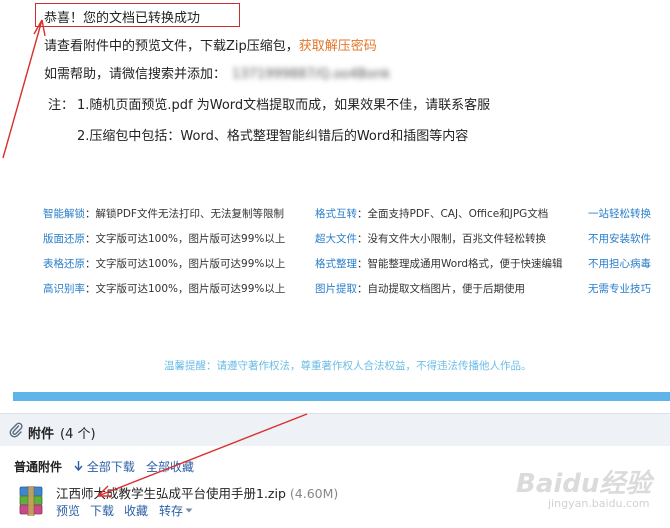 Image resolution: width=670 pixels, height=528 pixels. Describe the element at coordinates (136, 510) in the screenshot. I see `favorite-button: 收藏` at that location.